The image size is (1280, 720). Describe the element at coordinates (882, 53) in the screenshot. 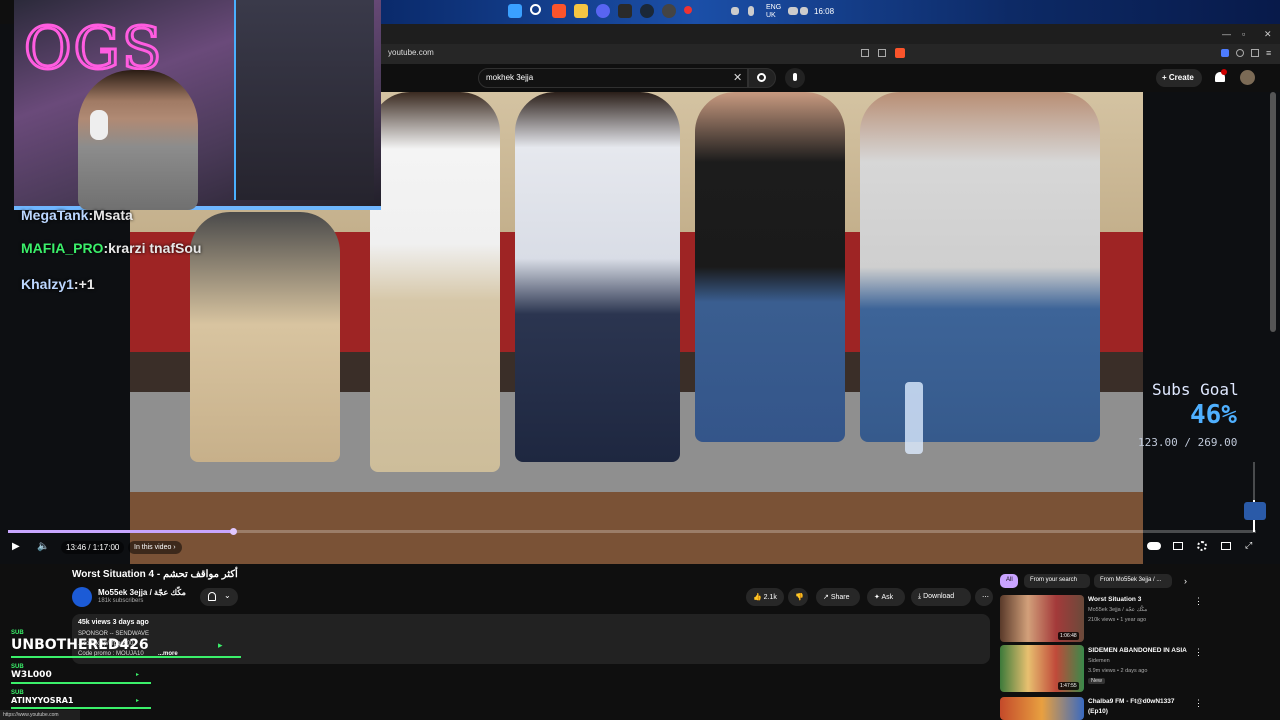

I see `share-page-icon` at that location.